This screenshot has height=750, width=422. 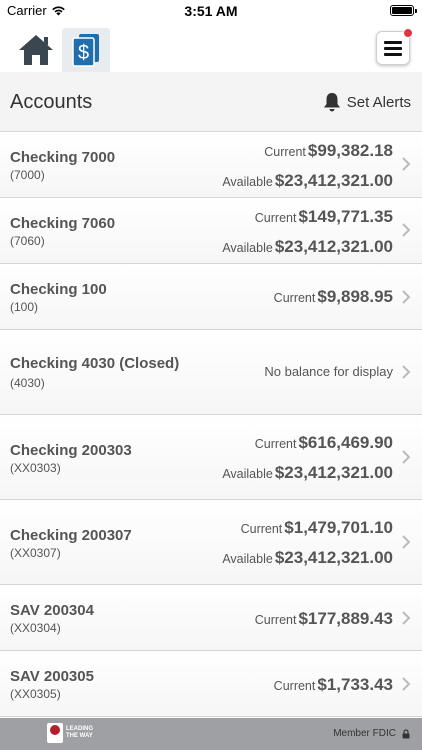 I want to click on account-row: Checking 100 (100) Current $9,898.95, so click(x=211, y=297).